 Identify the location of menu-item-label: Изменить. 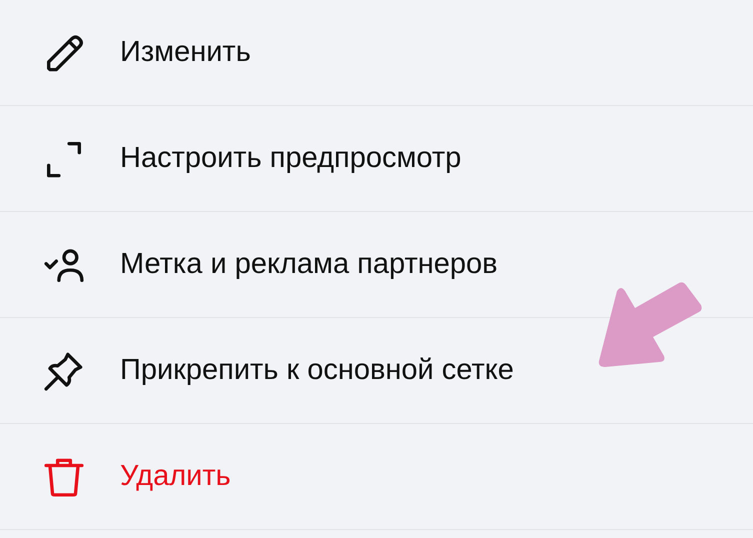
(185, 52).